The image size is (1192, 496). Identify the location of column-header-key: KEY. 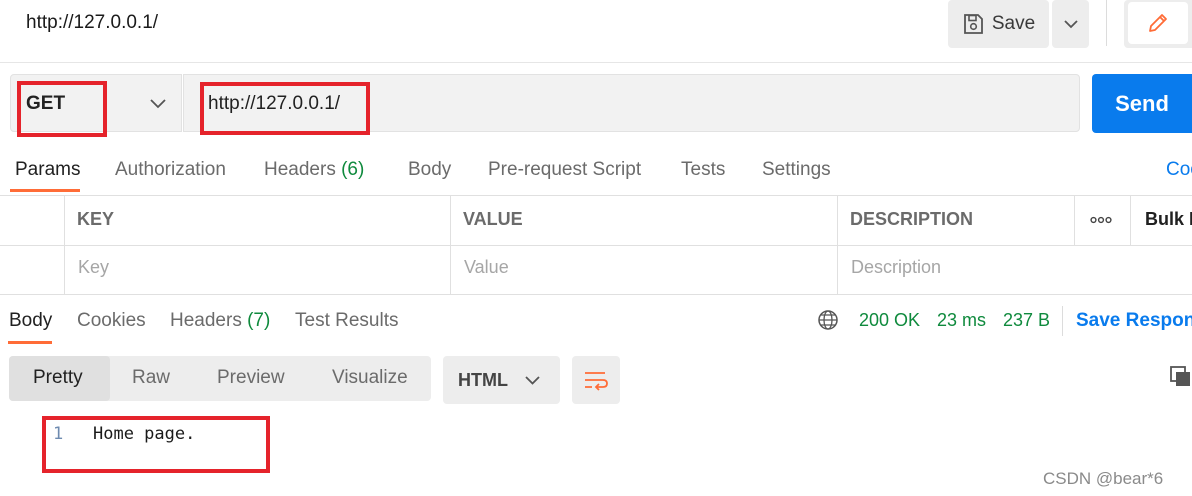
(96, 219).